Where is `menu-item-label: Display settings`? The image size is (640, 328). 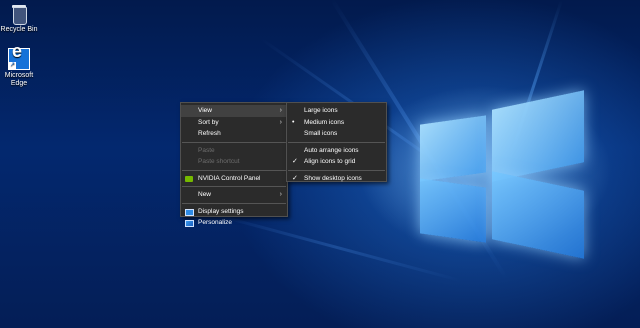
menu-item-label: Display settings is located at coordinates (221, 211).